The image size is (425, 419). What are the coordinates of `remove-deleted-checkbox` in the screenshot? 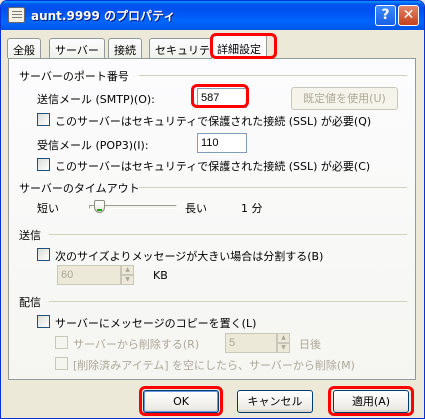 It's located at (61, 363).